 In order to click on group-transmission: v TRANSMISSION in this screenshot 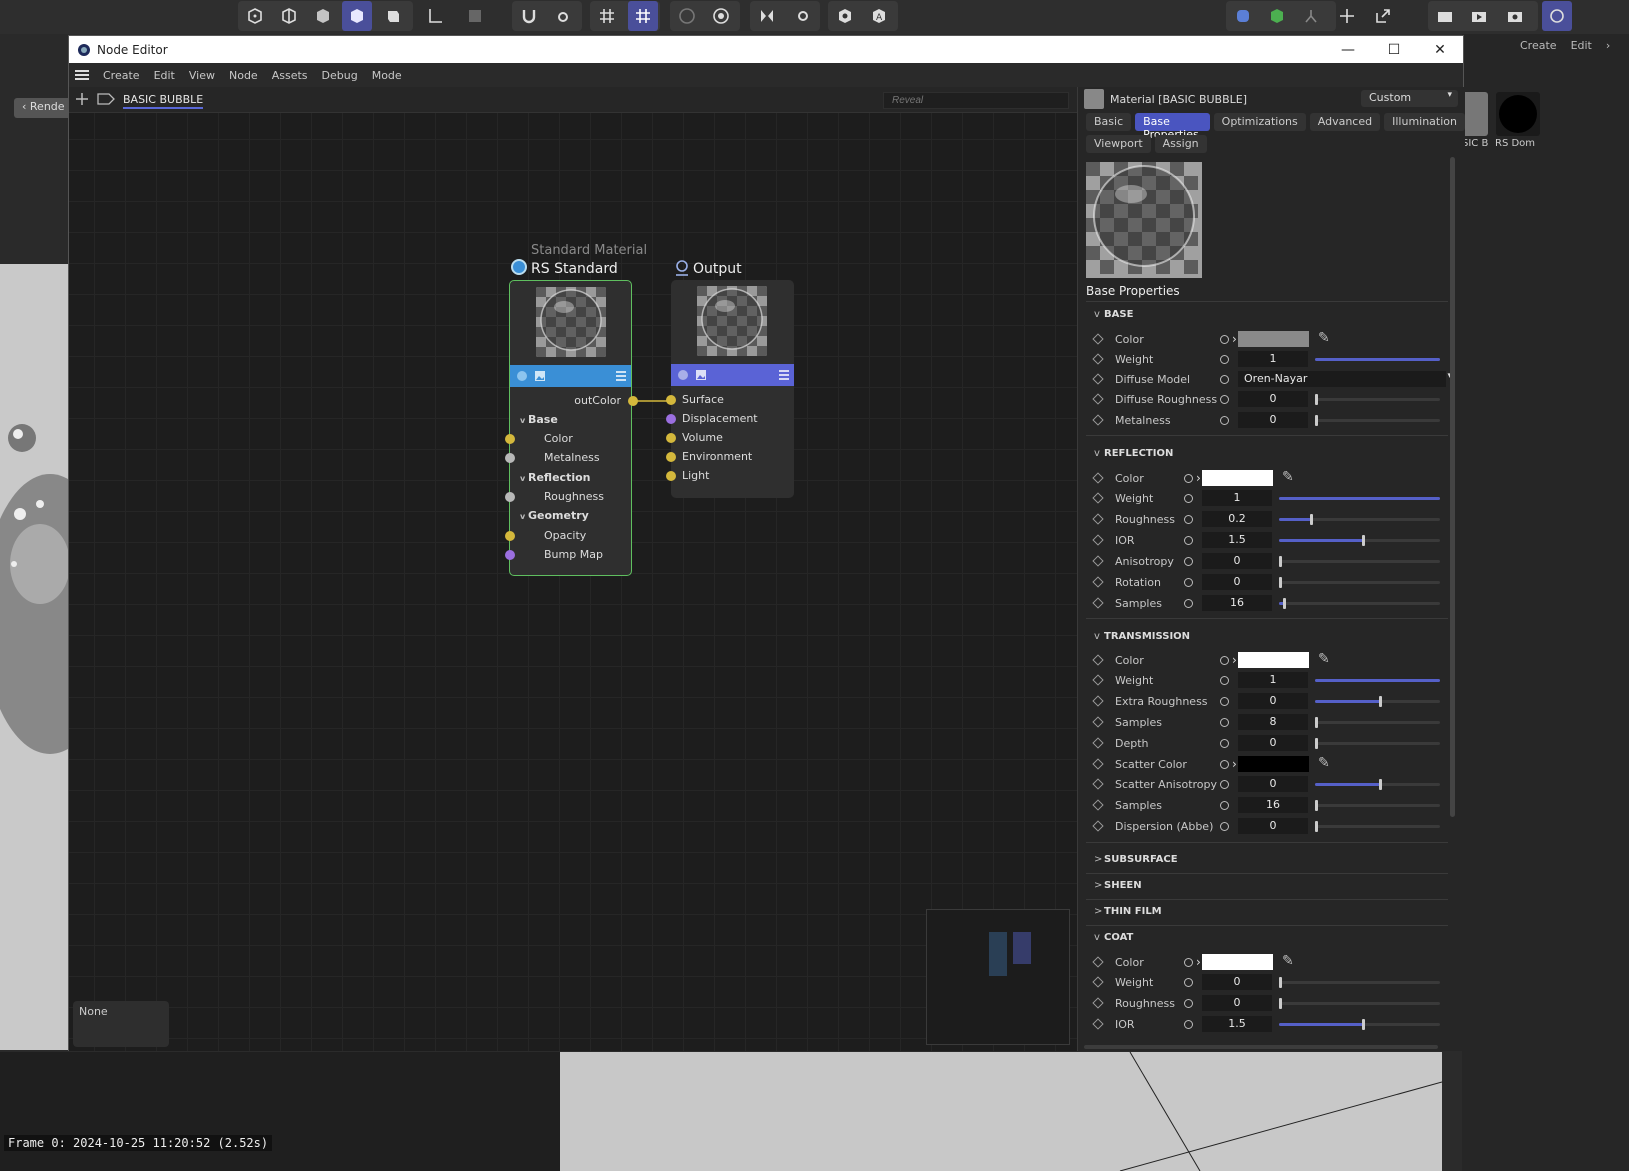, I will do `click(1142, 636)`.